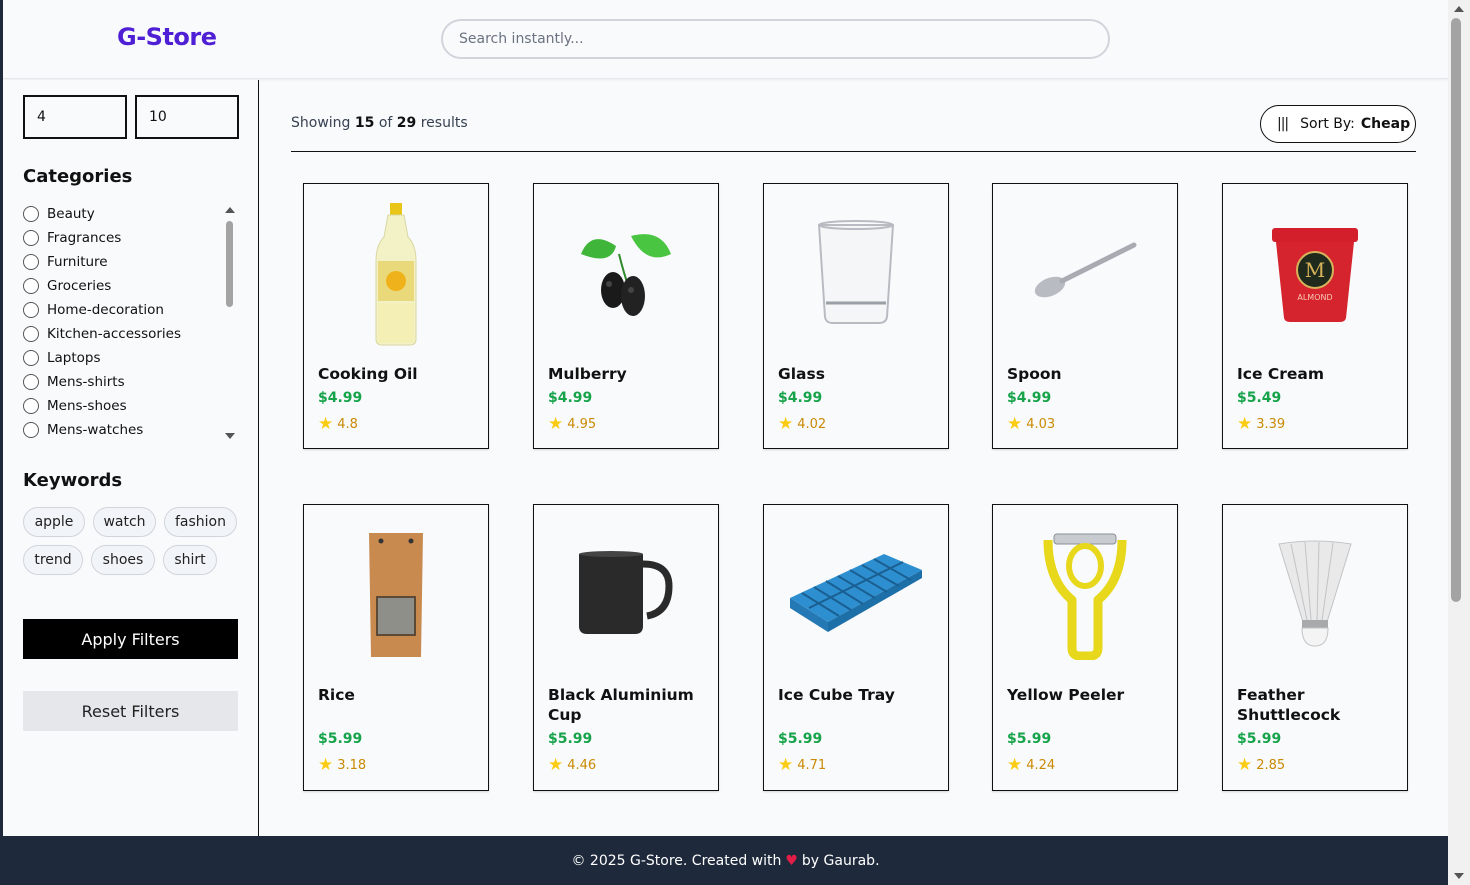 Image resolution: width=1470 pixels, height=885 pixels. Describe the element at coordinates (1289, 705) in the screenshot. I see `product-name: Feather Shuttlecock` at that location.